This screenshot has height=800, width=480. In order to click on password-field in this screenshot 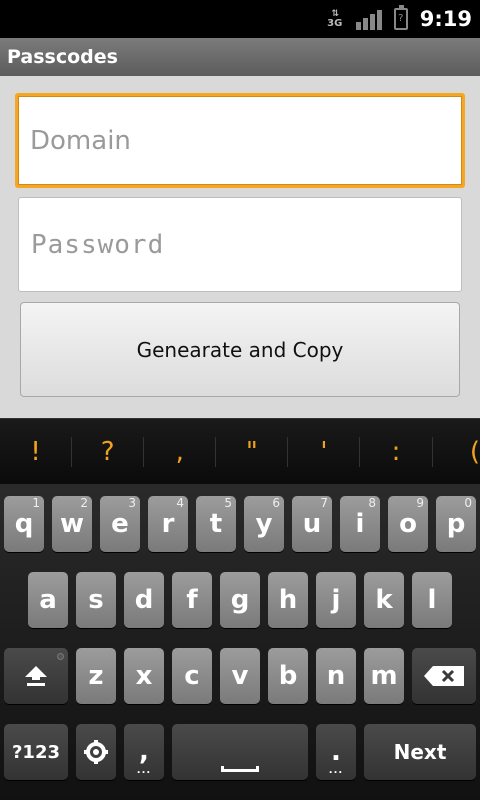, I will do `click(240, 244)`.